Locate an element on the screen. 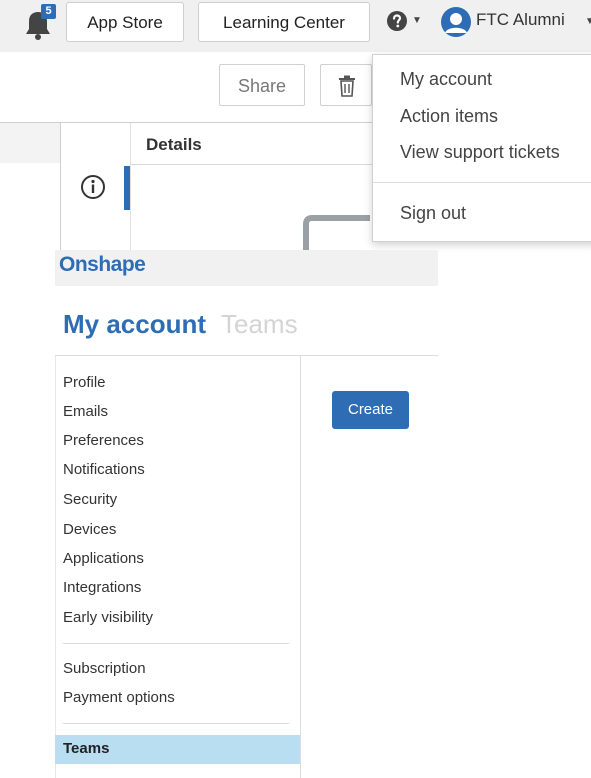 The image size is (591, 778). sidebar-item-early-visibility: Early visibility is located at coordinates (108, 617).